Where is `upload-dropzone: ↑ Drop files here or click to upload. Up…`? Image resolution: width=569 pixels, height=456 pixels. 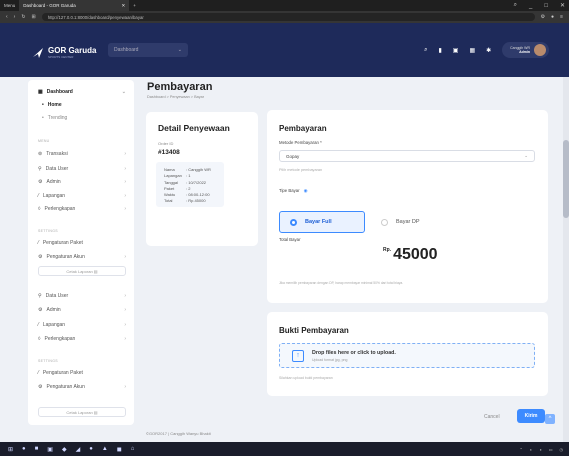
upload-dropzone: ↑ Drop files here or click to upload. Up… is located at coordinates (407, 355).